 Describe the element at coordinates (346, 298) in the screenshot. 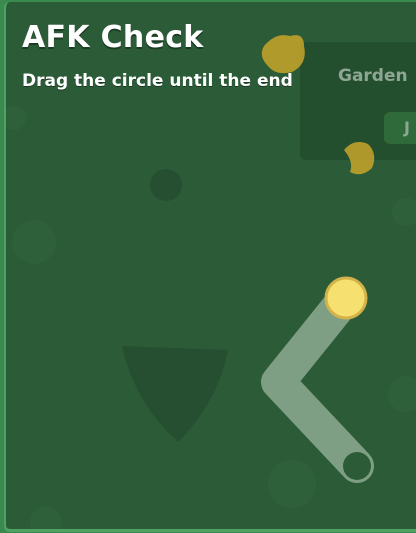

I see `drag-handle-circle` at that location.